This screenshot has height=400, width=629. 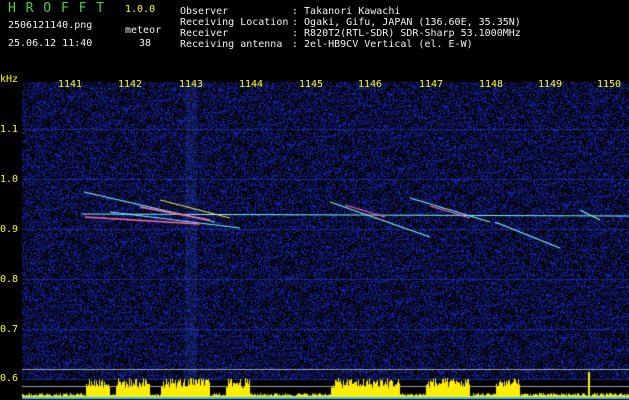 What do you see at coordinates (9, 229) in the screenshot?
I see `y-tick-0-9: 0.9` at bounding box center [9, 229].